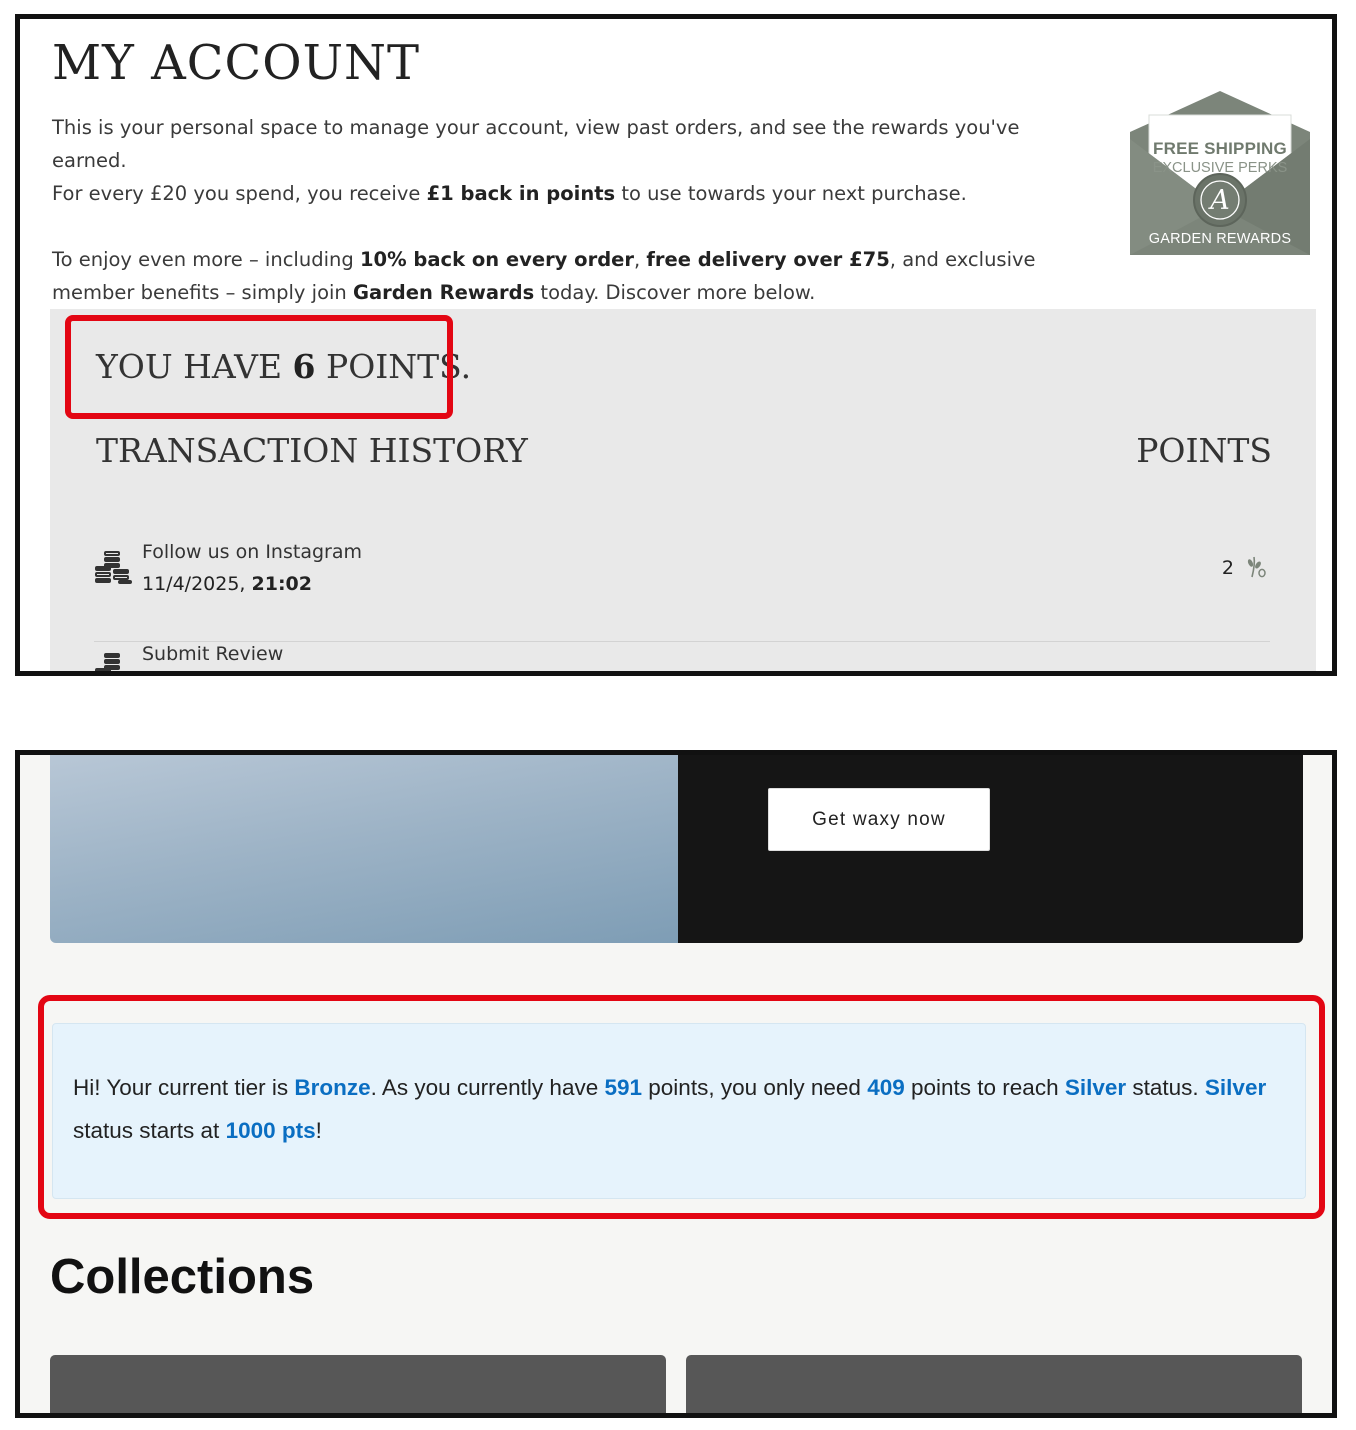  What do you see at coordinates (252, 552) in the screenshot?
I see `transaction-name: Follow us on Instagram` at bounding box center [252, 552].